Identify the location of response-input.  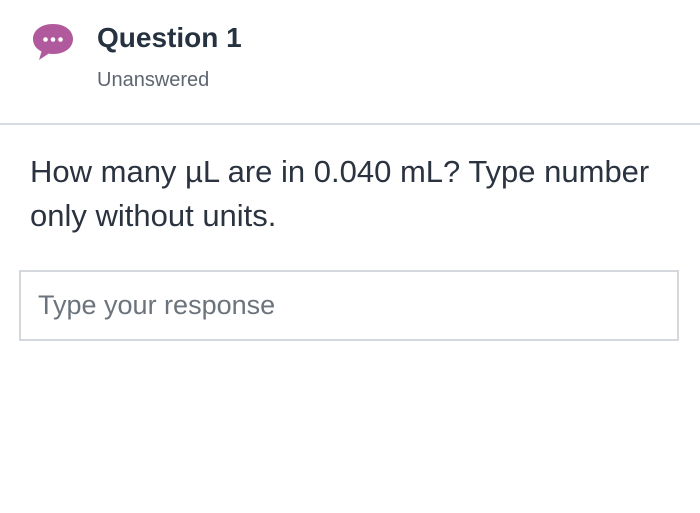
(349, 305).